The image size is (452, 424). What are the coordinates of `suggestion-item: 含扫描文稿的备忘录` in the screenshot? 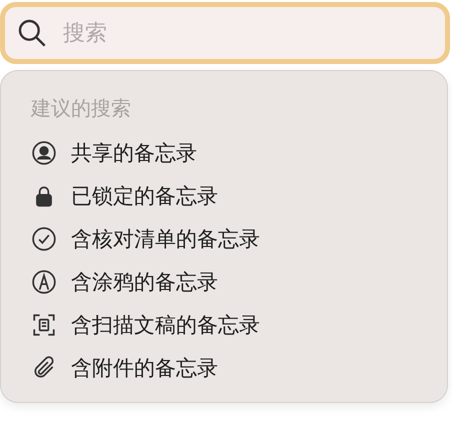 It's located at (229, 324).